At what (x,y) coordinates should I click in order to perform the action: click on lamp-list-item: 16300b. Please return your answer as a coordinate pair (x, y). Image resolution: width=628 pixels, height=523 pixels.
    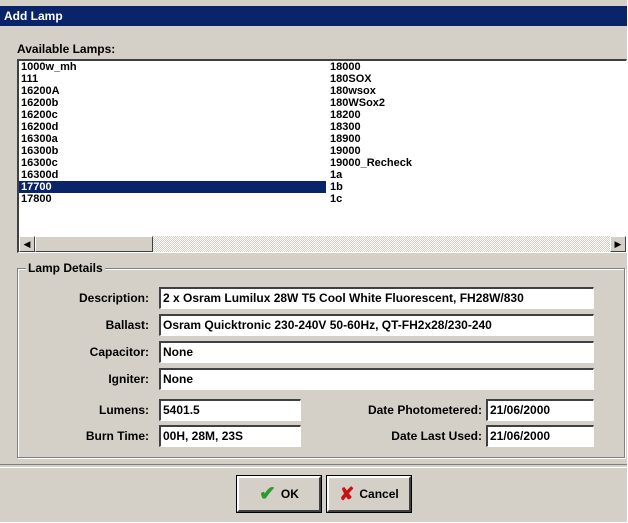
    Looking at the image, I should click on (172, 151).